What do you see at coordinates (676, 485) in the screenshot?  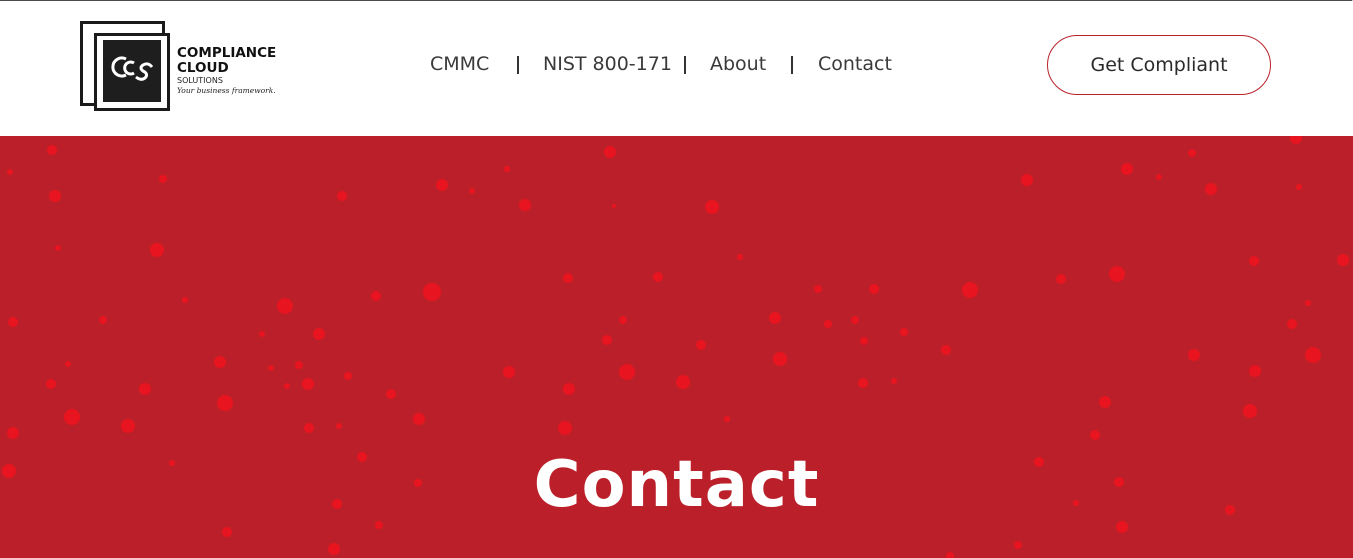 I see `page-title: Contact` at bounding box center [676, 485].